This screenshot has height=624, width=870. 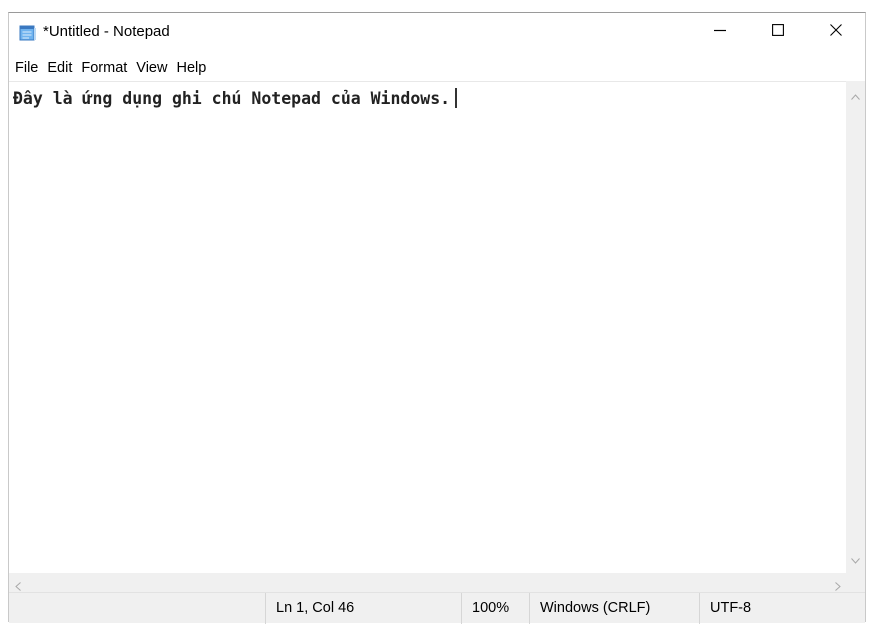 I want to click on minimize-icon, so click(x=720, y=32).